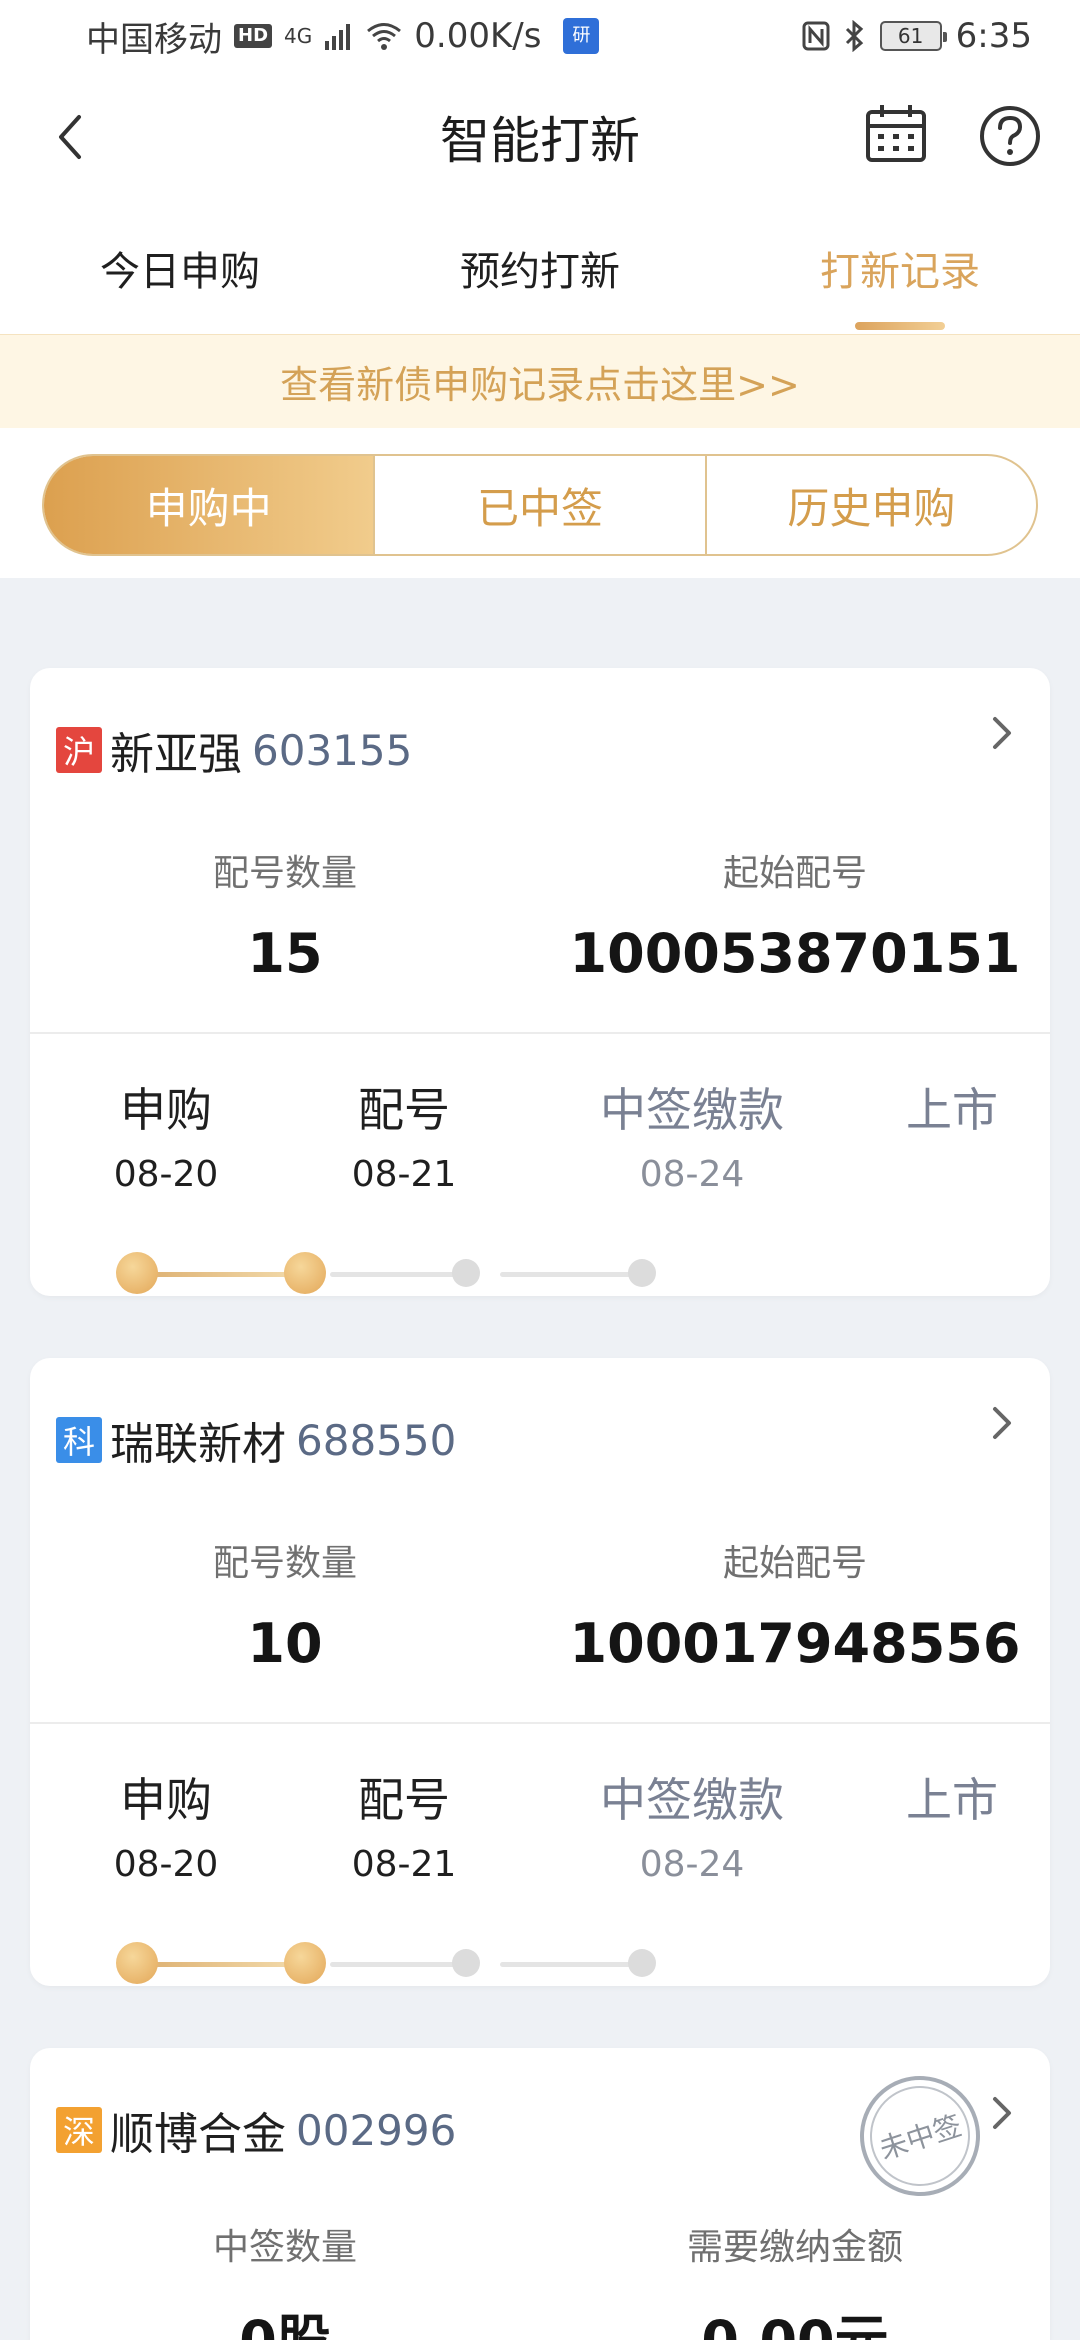 This screenshot has width=1080, height=2340. I want to click on help-icon, so click(1010, 136).